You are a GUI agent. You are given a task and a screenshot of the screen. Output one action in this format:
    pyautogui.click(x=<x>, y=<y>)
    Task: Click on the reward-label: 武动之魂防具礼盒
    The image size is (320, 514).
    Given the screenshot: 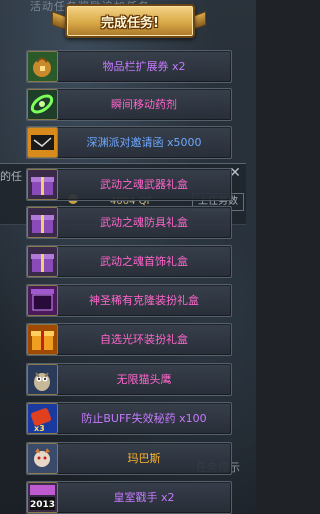 What is the action you would take?
    pyautogui.click(x=144, y=222)
    